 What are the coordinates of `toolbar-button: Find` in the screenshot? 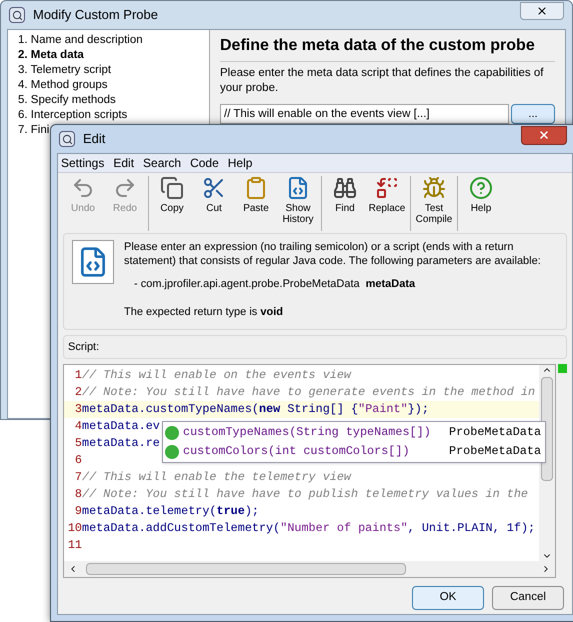 It's located at (345, 203).